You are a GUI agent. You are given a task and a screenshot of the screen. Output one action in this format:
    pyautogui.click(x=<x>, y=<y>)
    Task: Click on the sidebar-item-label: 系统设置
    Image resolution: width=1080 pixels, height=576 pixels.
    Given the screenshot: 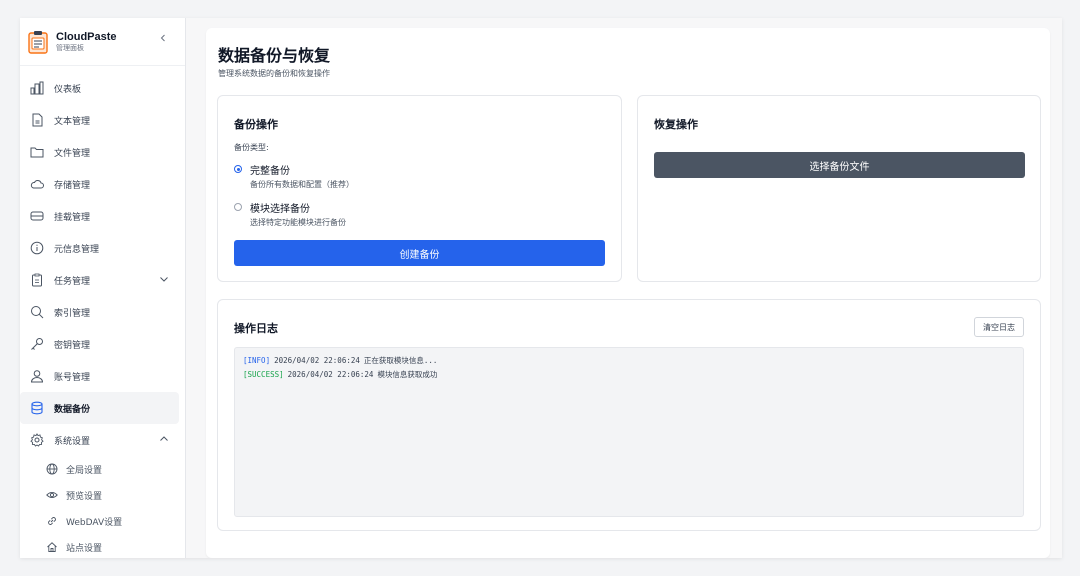 What is the action you would take?
    pyautogui.click(x=72, y=441)
    